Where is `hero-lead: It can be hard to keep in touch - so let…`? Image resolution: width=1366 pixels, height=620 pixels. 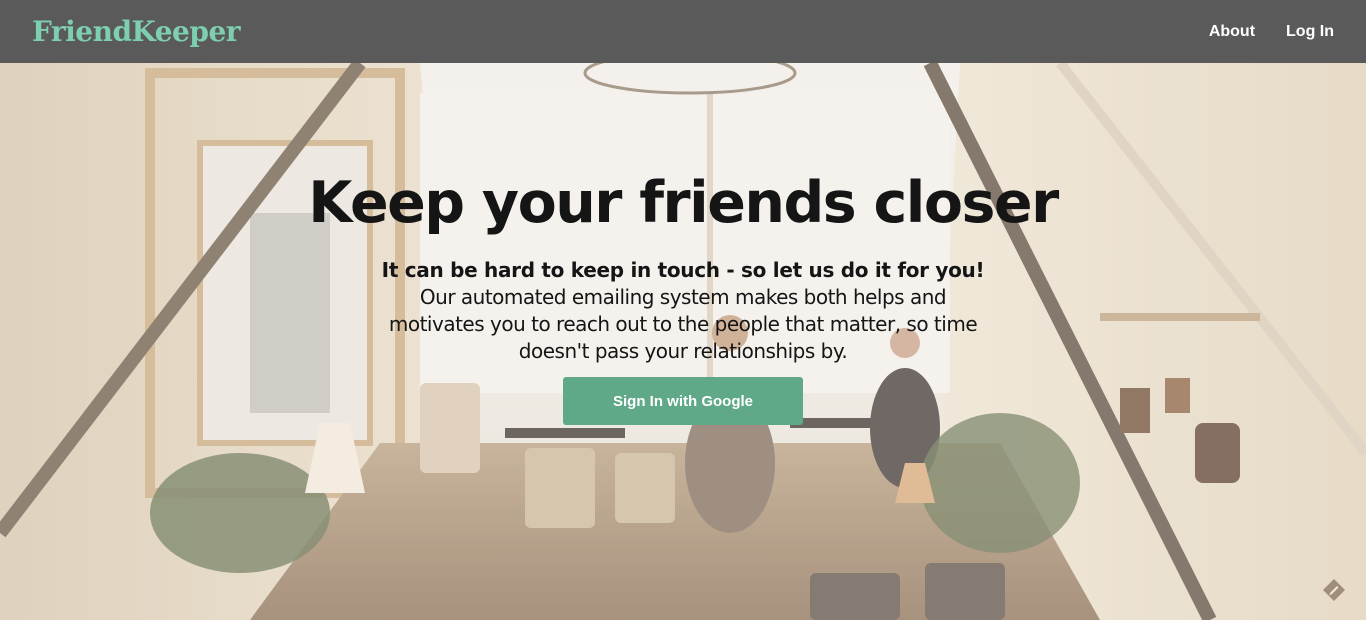 hero-lead: It can be hard to keep in touch - so let… is located at coordinates (683, 270).